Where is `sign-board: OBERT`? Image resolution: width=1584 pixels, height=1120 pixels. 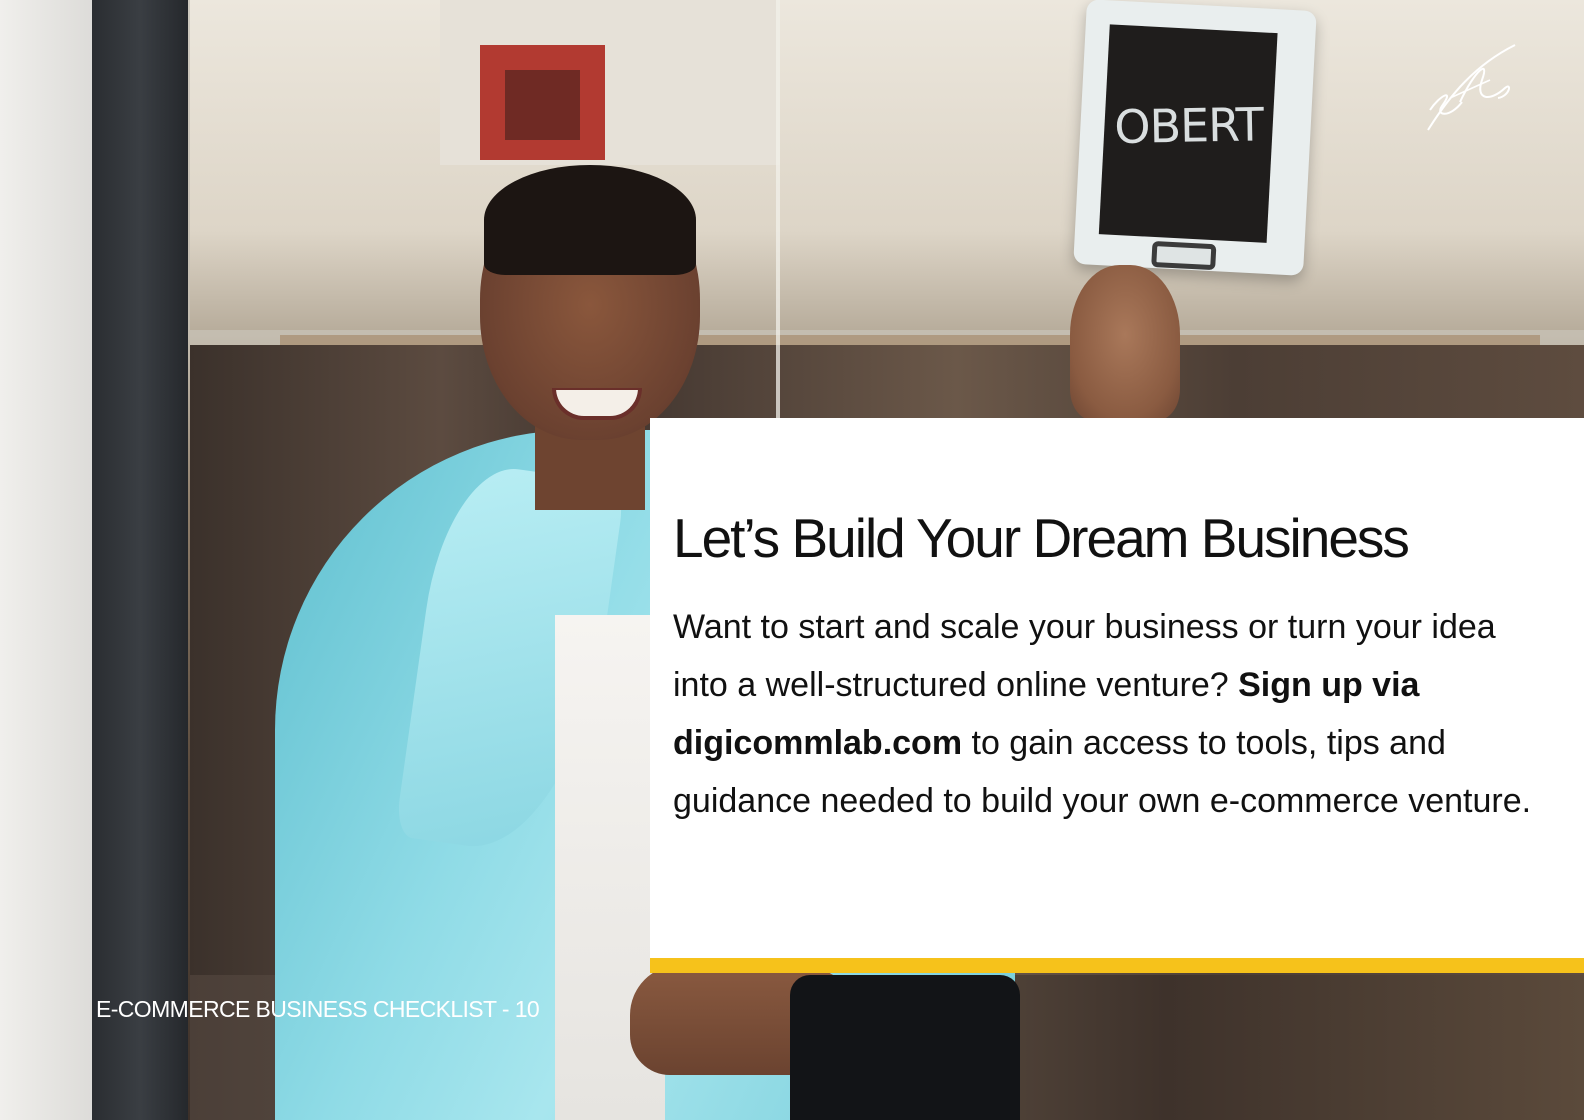
sign-board: OBERT is located at coordinates (1188, 133).